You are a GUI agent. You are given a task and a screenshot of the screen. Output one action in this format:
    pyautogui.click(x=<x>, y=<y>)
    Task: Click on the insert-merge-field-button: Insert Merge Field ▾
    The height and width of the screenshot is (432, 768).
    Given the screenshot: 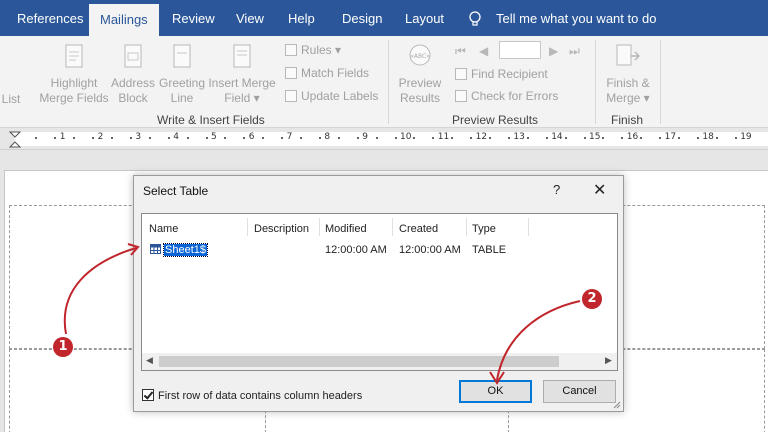 What is the action you would take?
    pyautogui.click(x=242, y=75)
    